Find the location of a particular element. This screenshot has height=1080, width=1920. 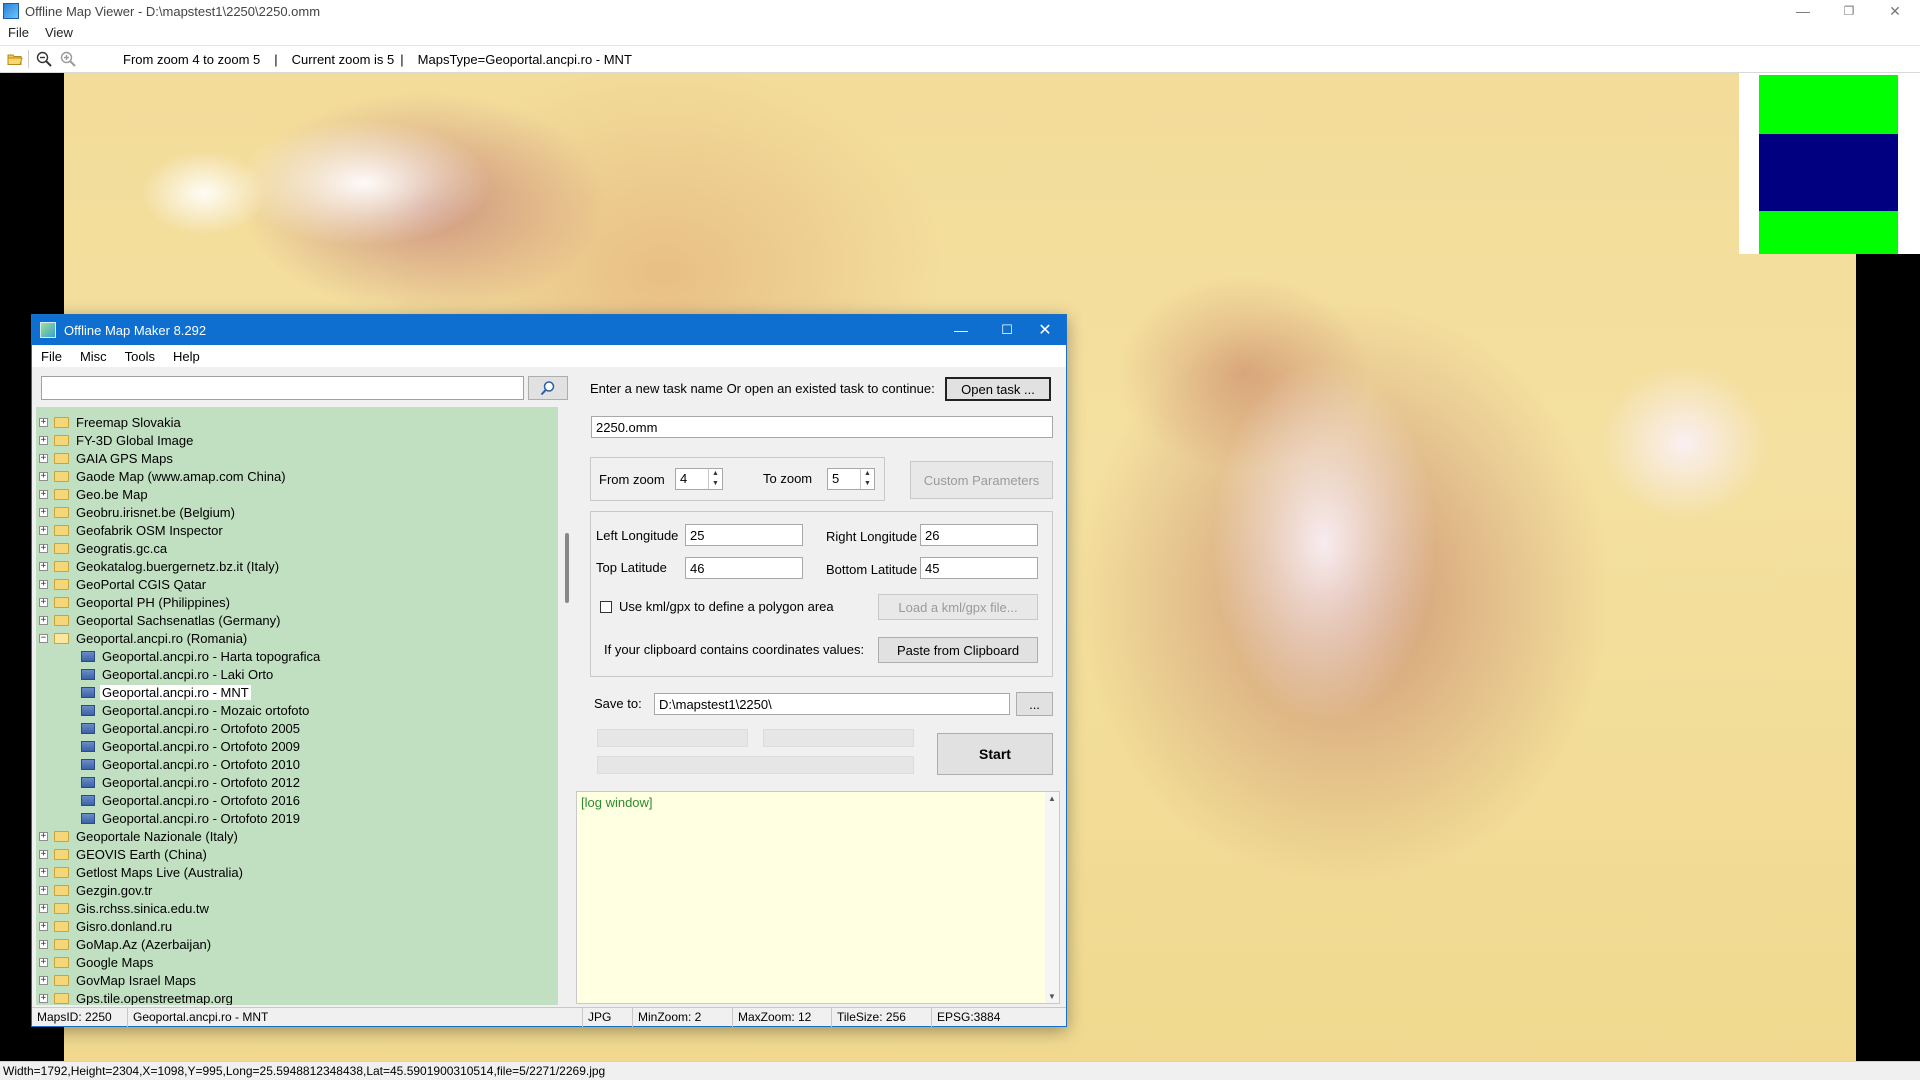

tree-map-item: Geoportal.ancpi.ro - MNT is located at coordinates (143, 692).